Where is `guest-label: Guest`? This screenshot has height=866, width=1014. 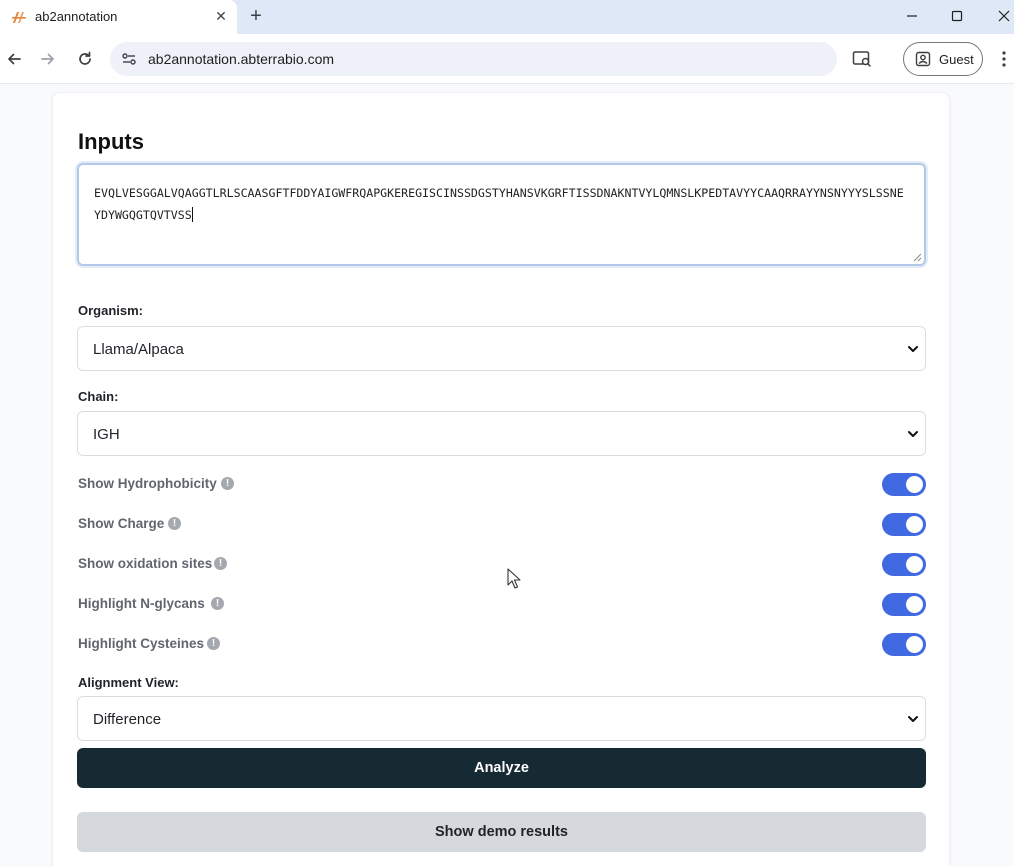
guest-label: Guest is located at coordinates (956, 59).